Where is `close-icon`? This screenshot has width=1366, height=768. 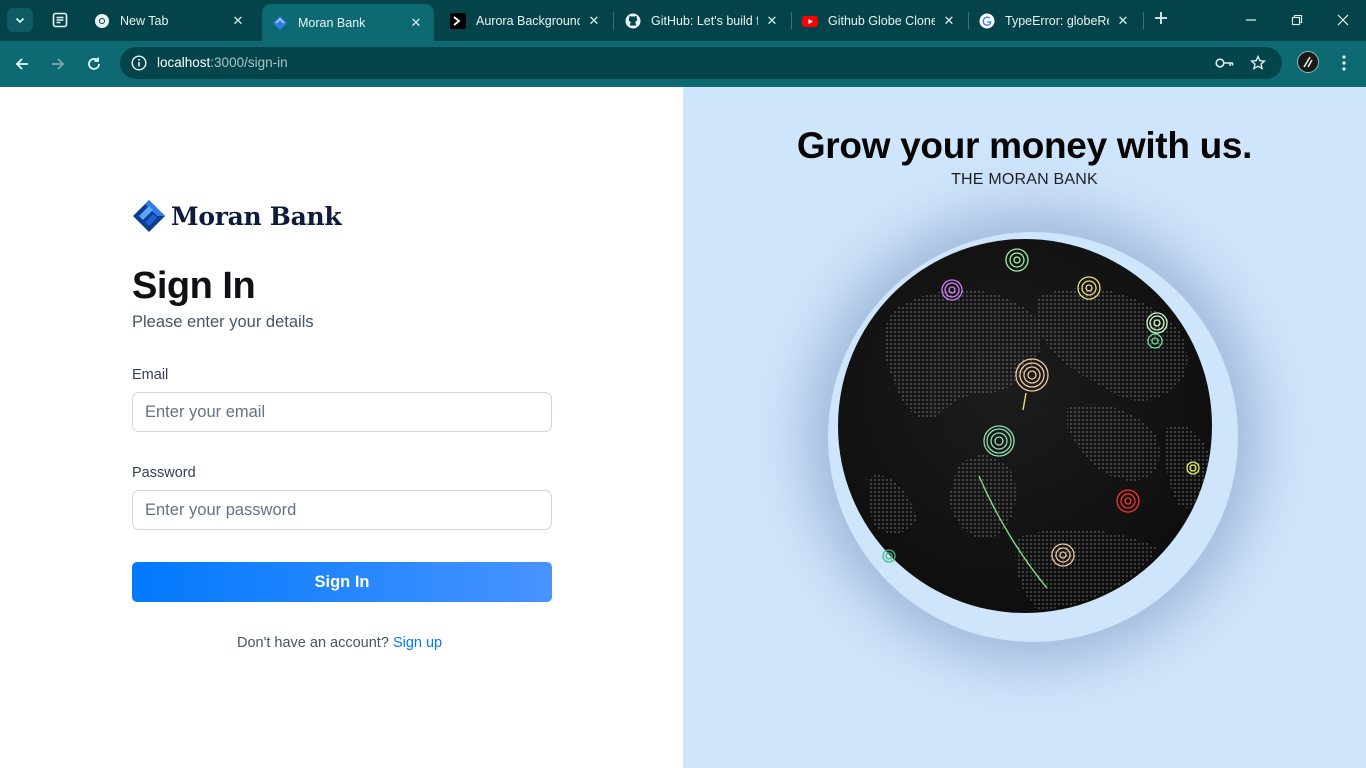 close-icon is located at coordinates (1343, 20).